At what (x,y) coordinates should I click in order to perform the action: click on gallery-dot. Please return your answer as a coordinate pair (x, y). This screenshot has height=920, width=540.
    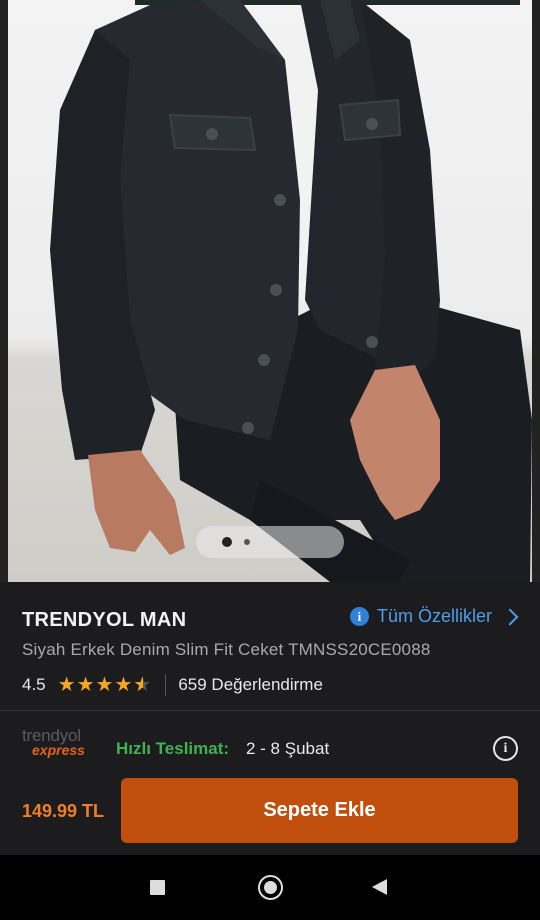
    Looking at the image, I should click on (247, 542).